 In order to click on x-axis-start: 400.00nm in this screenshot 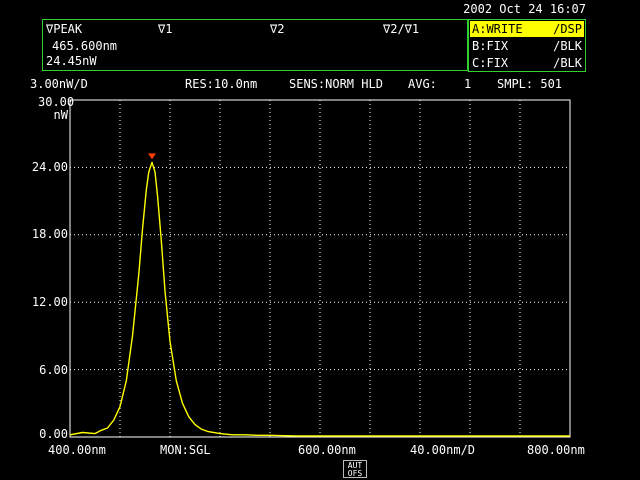, I will do `click(77, 450)`.